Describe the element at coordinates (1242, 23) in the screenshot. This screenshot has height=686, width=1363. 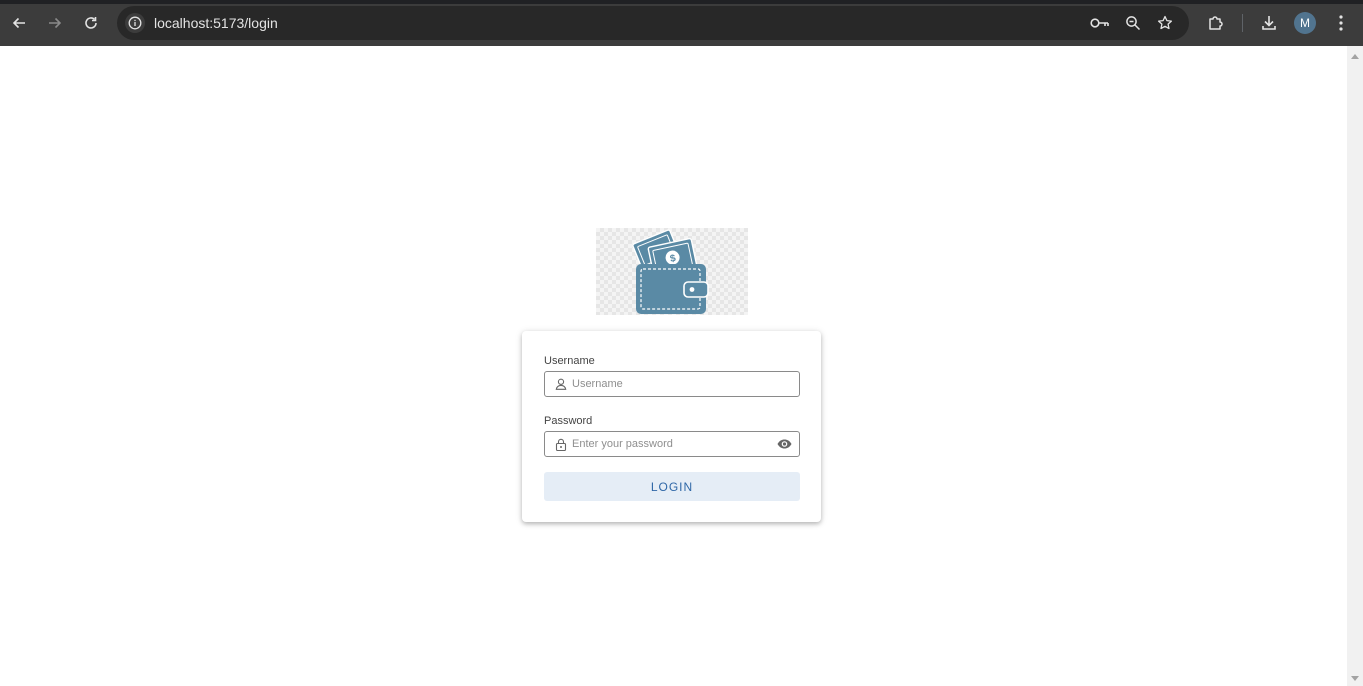
I see `toolbar-divider` at that location.